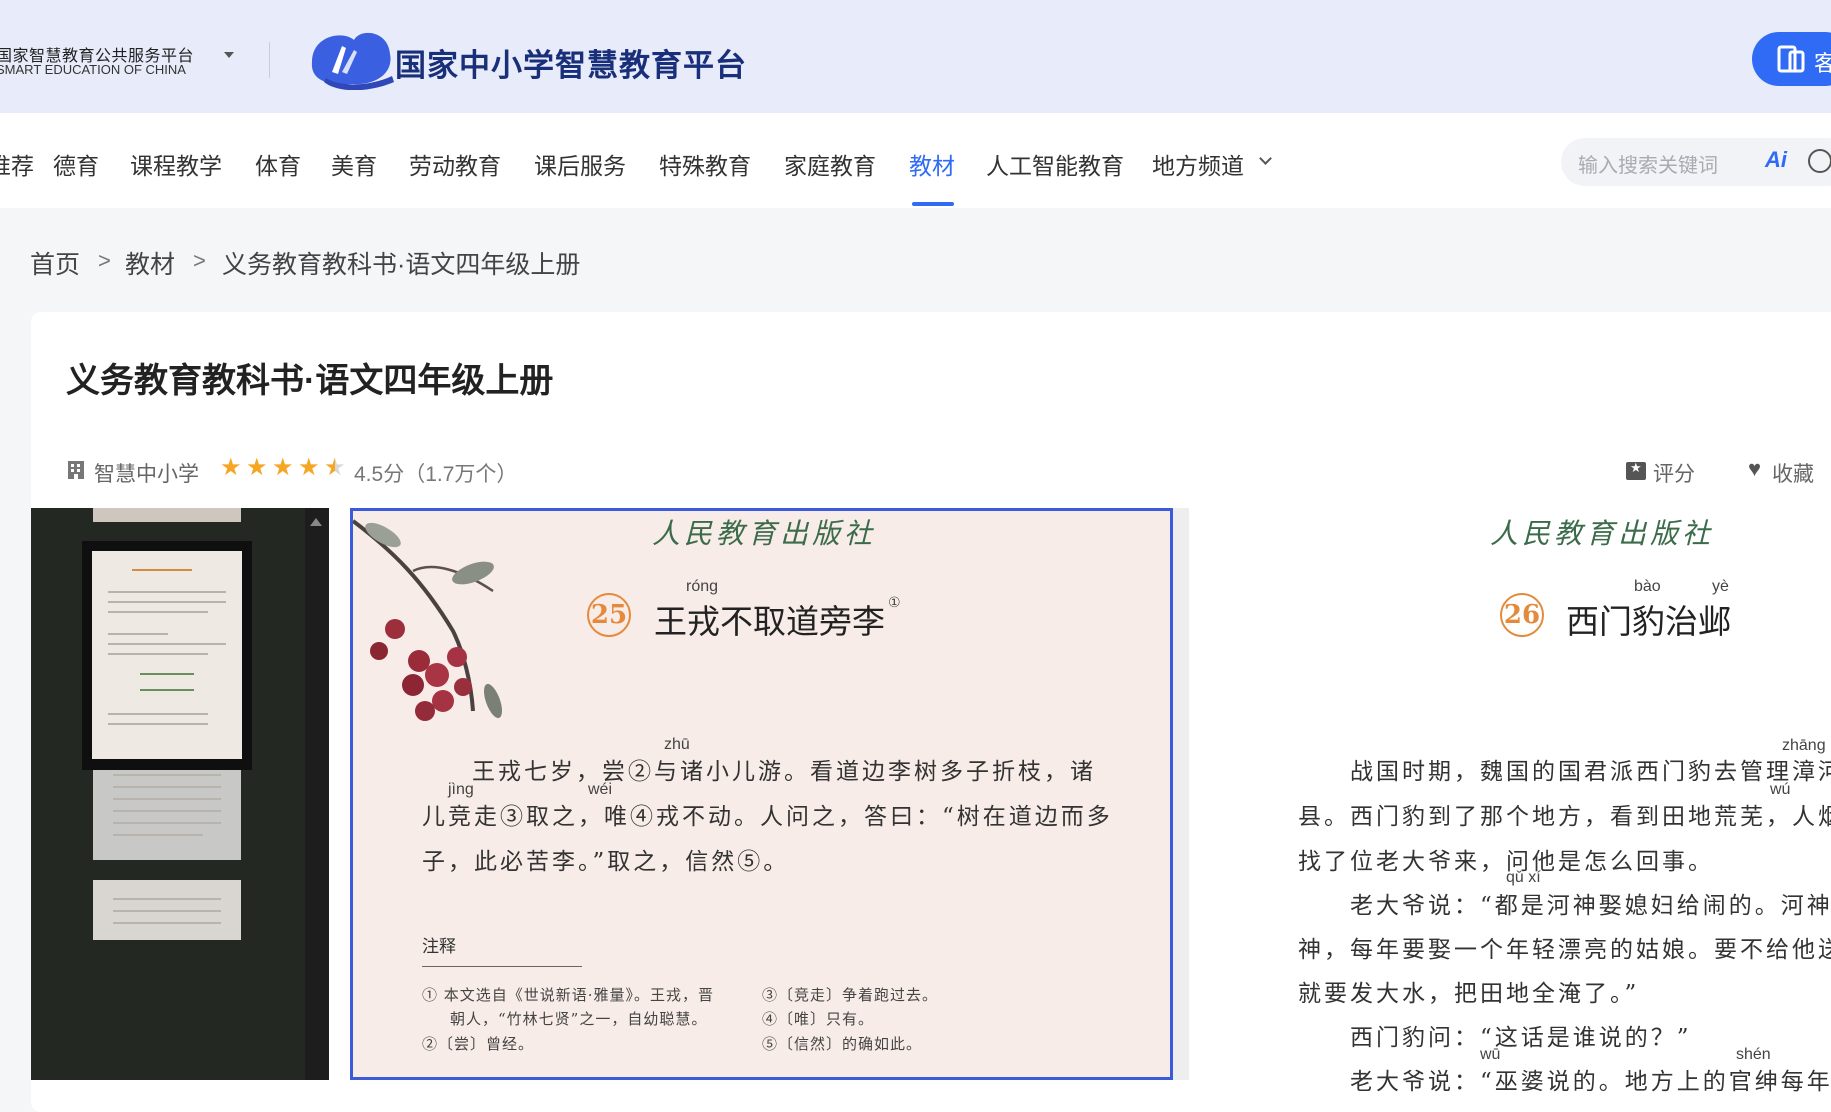 This screenshot has height=1112, width=1831. What do you see at coordinates (705, 164) in the screenshot?
I see `nav-item-special-ed: 特殊教育` at bounding box center [705, 164].